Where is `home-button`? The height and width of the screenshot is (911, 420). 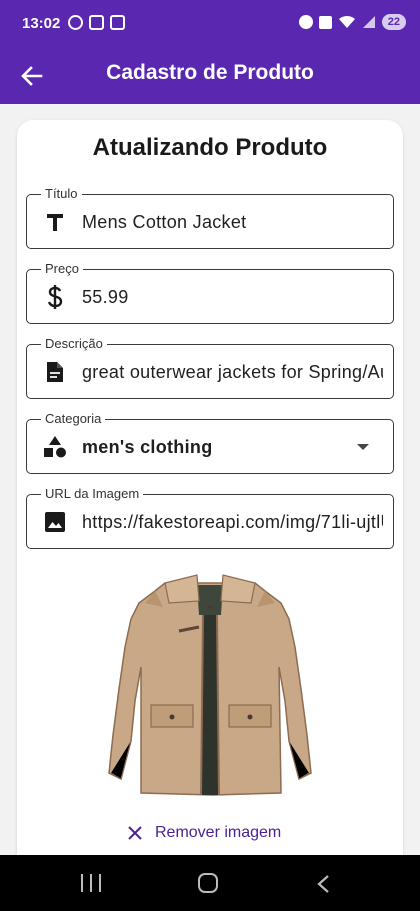
home-button is located at coordinates (208, 883).